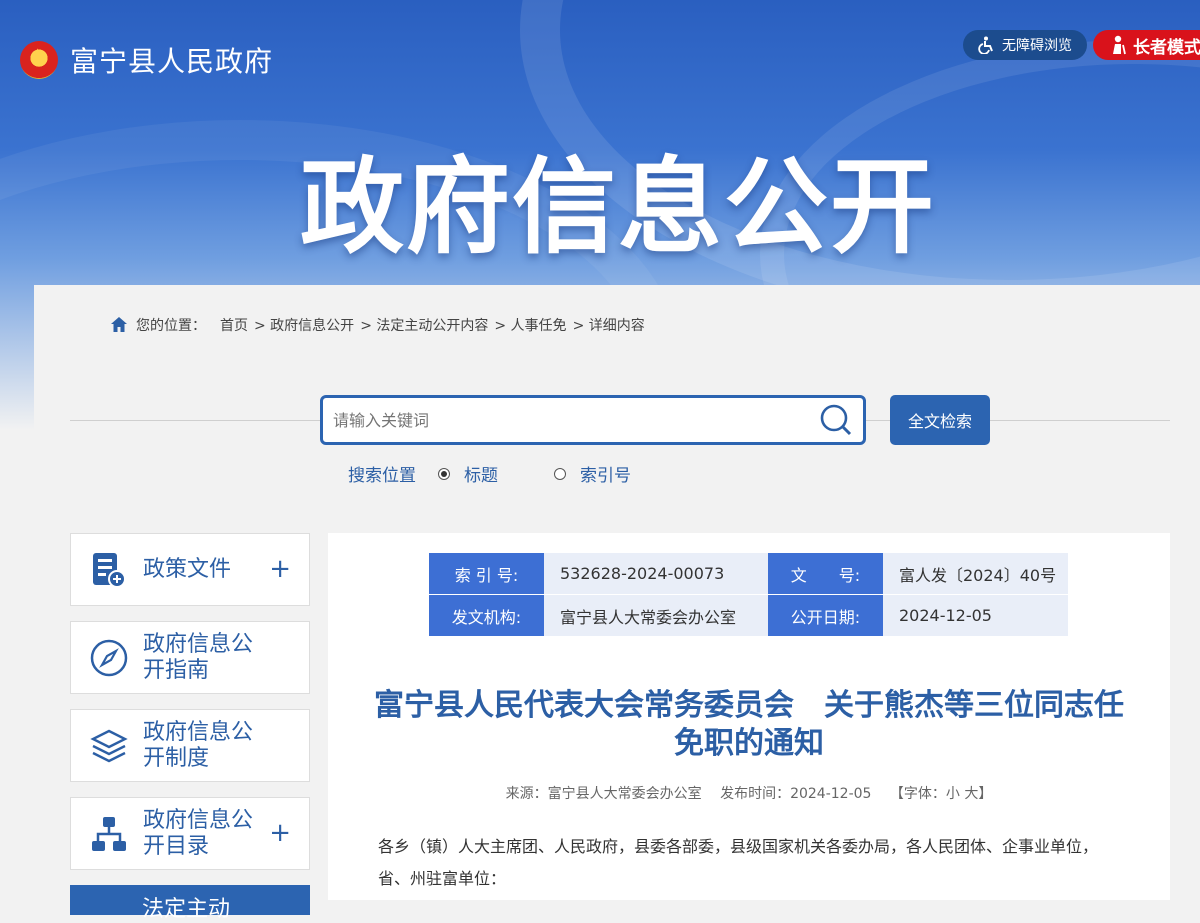  Describe the element at coordinates (975, 615) in the screenshot. I see `meta-value-date: 2024-12-05` at that location.